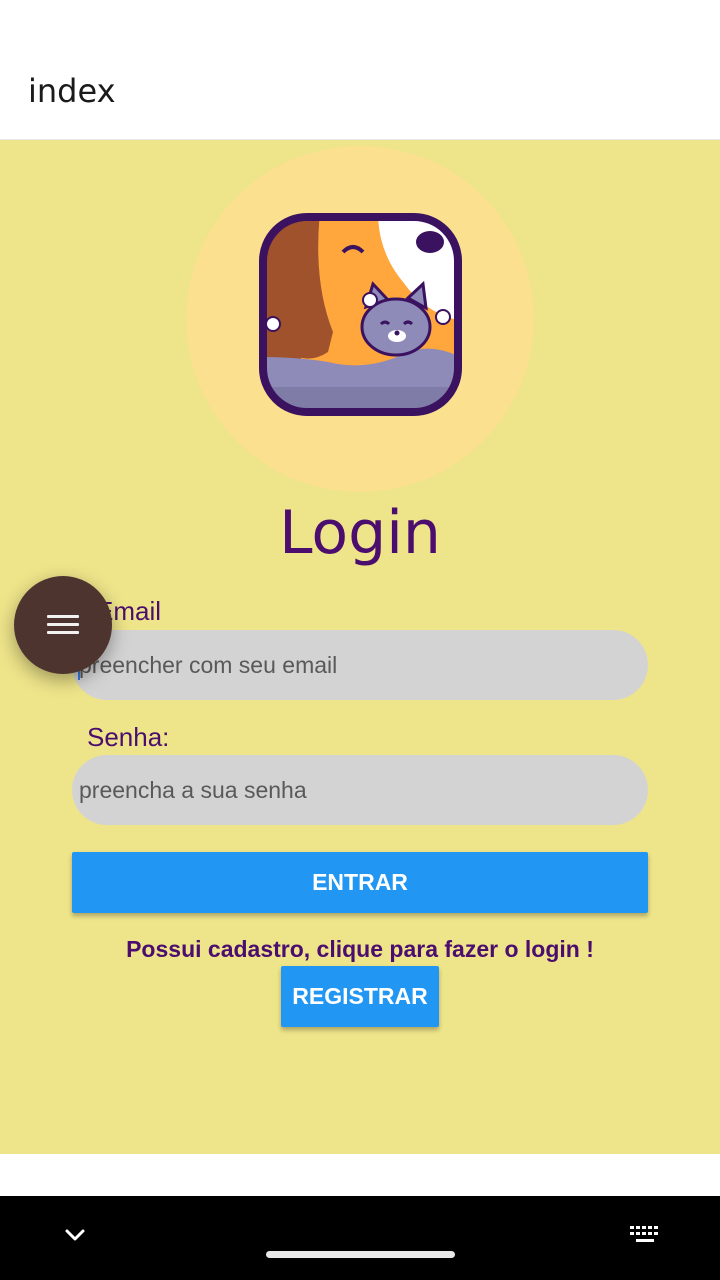 The width and height of the screenshot is (720, 1280). I want to click on chevron-down-icon, so click(75, 1235).